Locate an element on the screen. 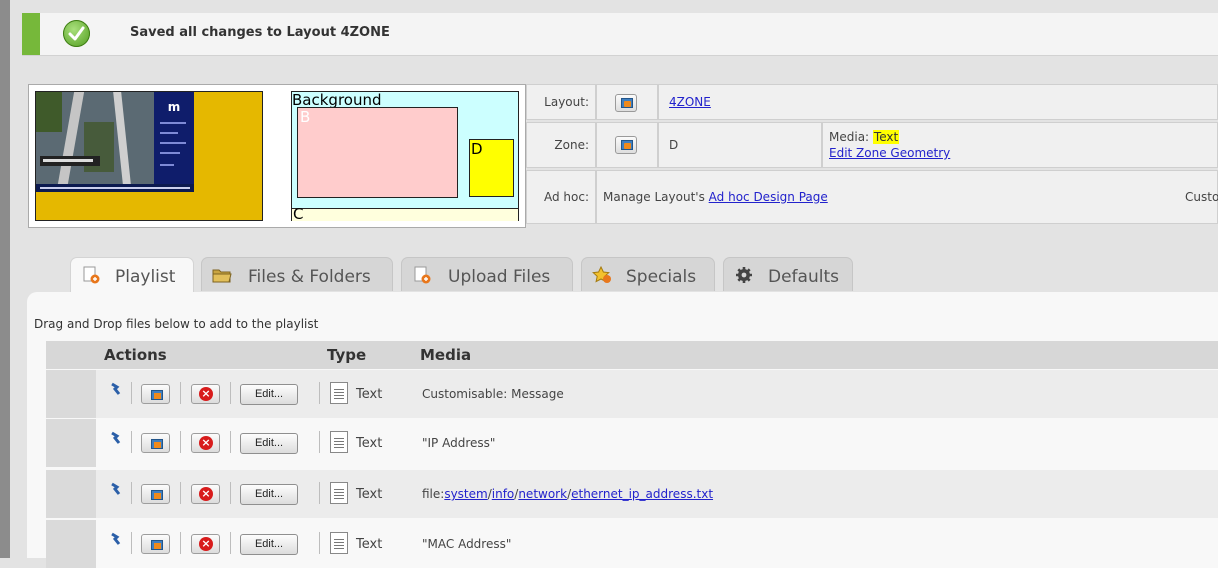 The width and height of the screenshot is (1218, 568). tab-playlist: Playlist is located at coordinates (132, 276).